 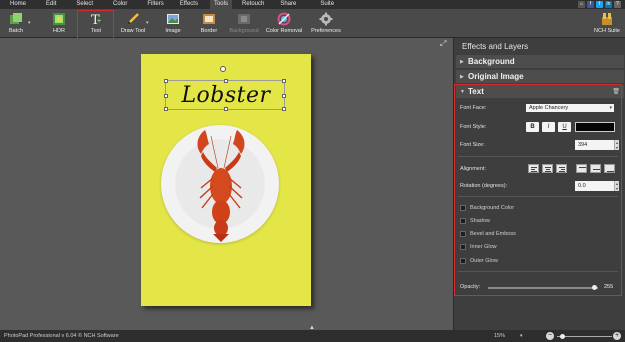 What do you see at coordinates (562, 336) in the screenshot?
I see `zoom-slider-handle` at bounding box center [562, 336].